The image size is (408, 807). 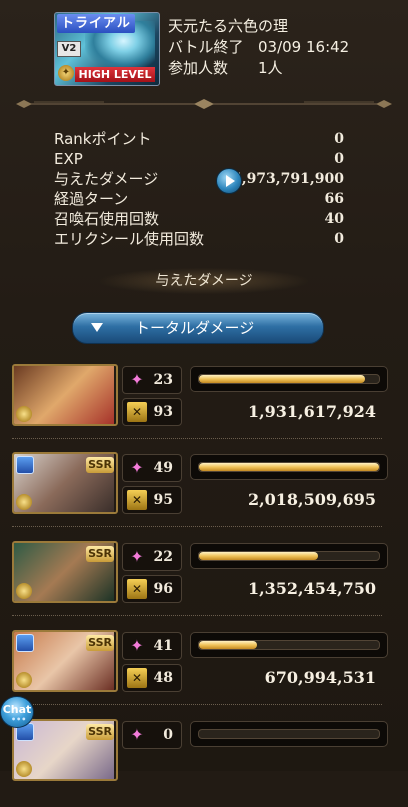 What do you see at coordinates (152, 678) in the screenshot?
I see `charge-attack-box: ✕ 48` at bounding box center [152, 678].